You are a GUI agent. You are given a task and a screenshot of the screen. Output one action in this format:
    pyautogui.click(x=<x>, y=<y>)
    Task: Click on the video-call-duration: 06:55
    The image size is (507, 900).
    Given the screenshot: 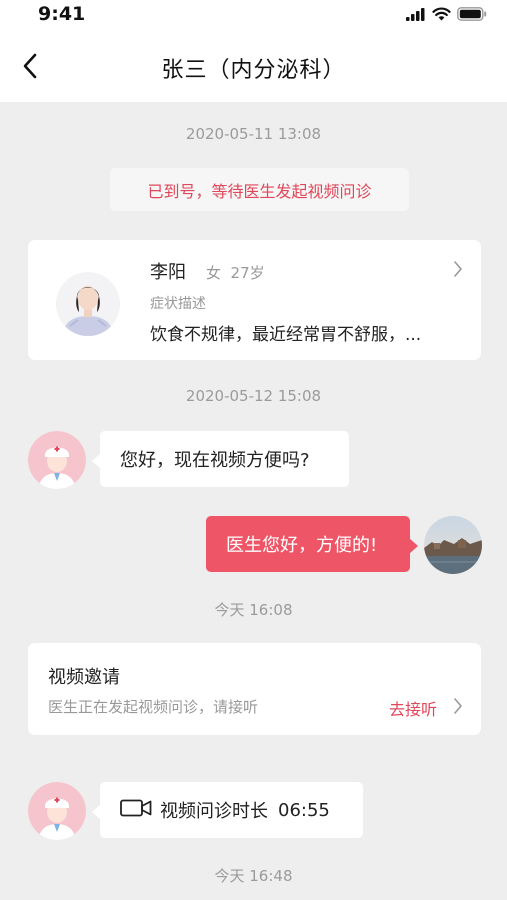 What is the action you would take?
    pyautogui.click(x=304, y=810)
    